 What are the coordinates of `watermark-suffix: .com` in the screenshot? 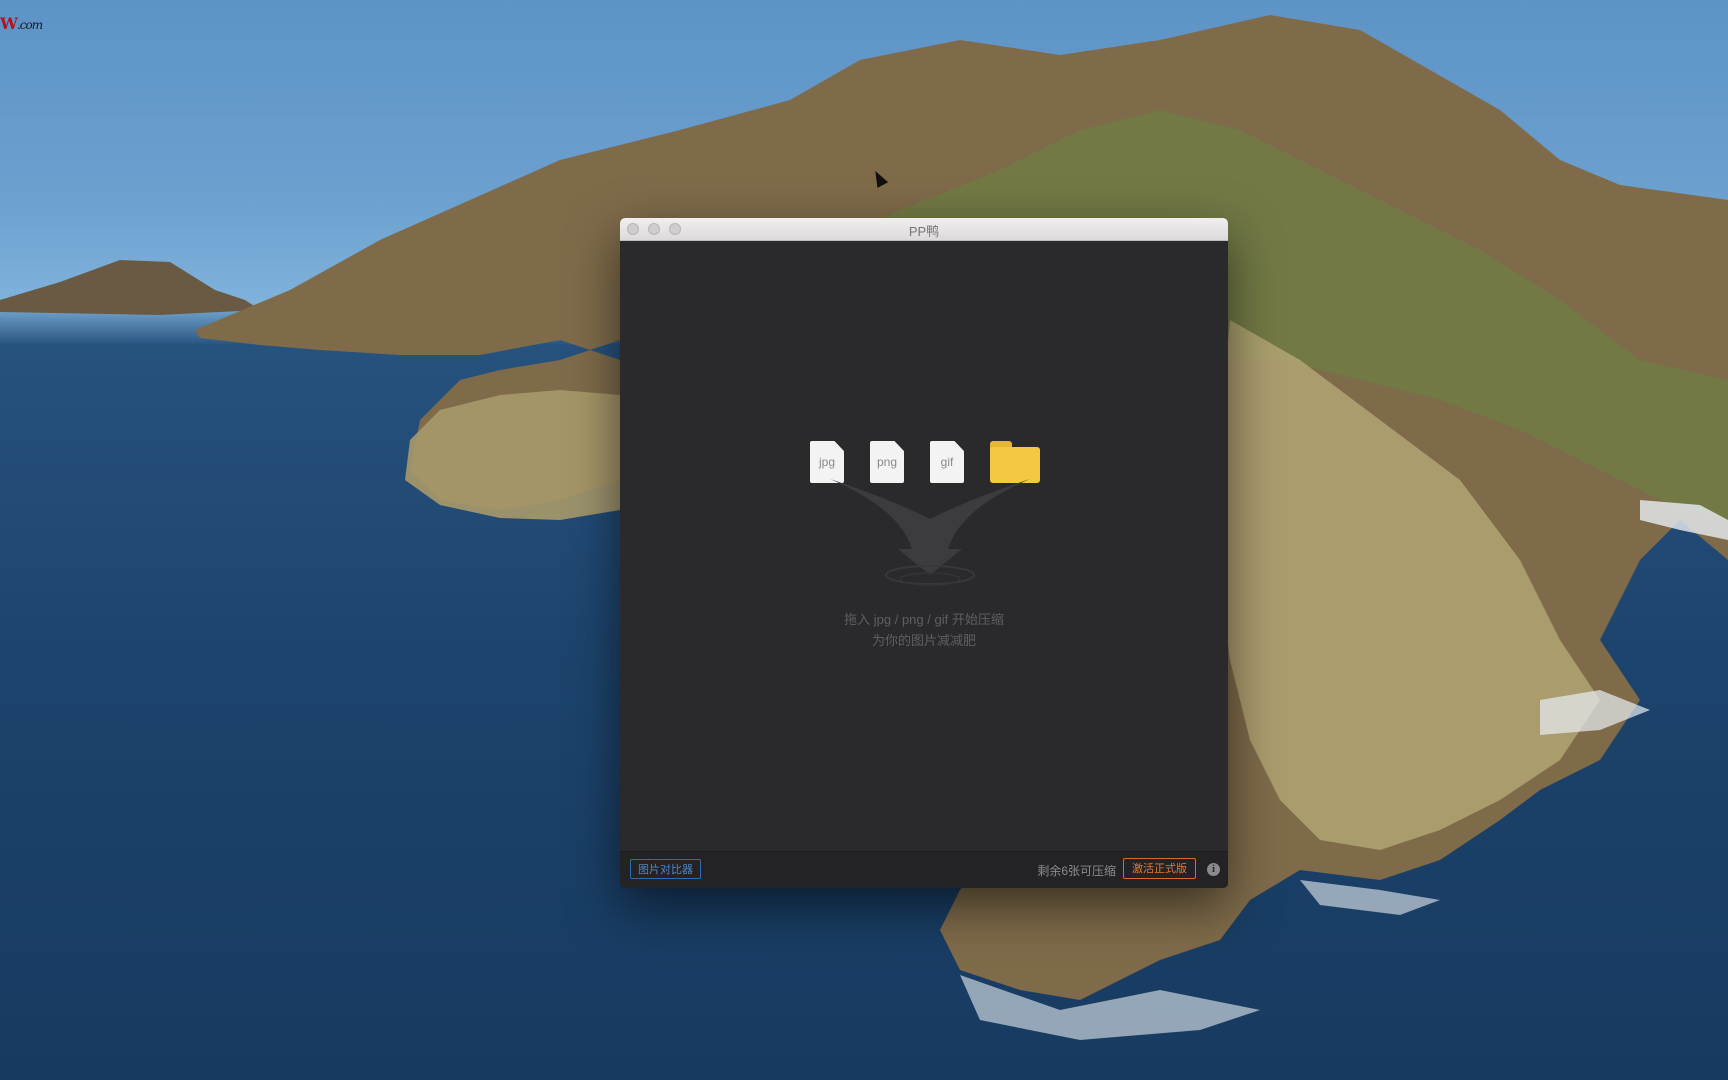 It's located at (29, 25).